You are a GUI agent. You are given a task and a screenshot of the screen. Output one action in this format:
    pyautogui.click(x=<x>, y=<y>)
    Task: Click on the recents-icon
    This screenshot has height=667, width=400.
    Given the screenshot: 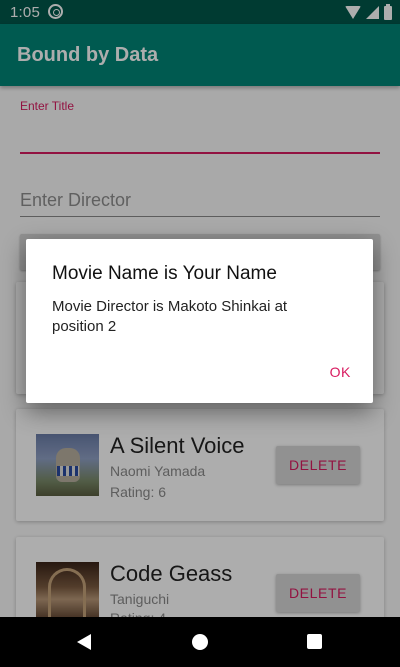 What is the action you would take?
    pyautogui.click(x=314, y=641)
    